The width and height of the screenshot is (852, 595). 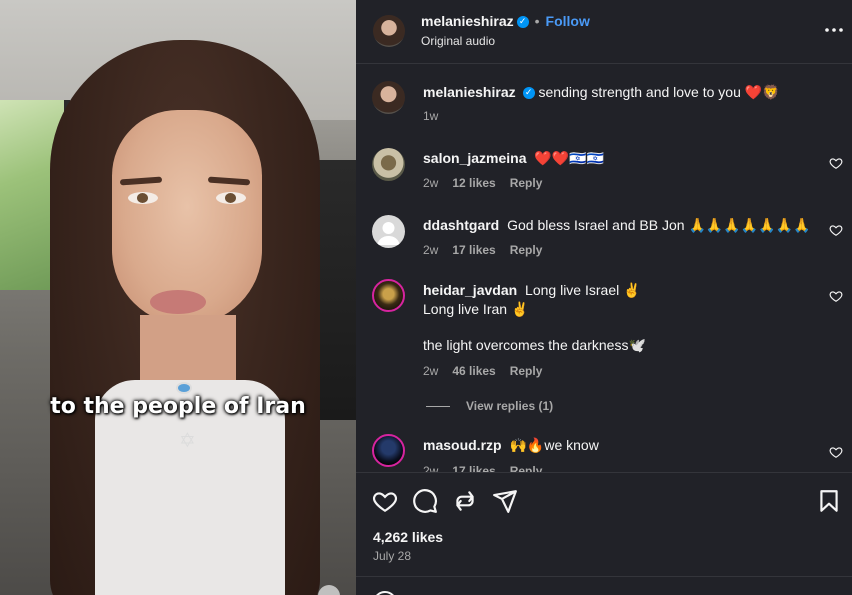 I want to click on comment-meta: 2w 12 likes Reply, so click(x=489, y=183).